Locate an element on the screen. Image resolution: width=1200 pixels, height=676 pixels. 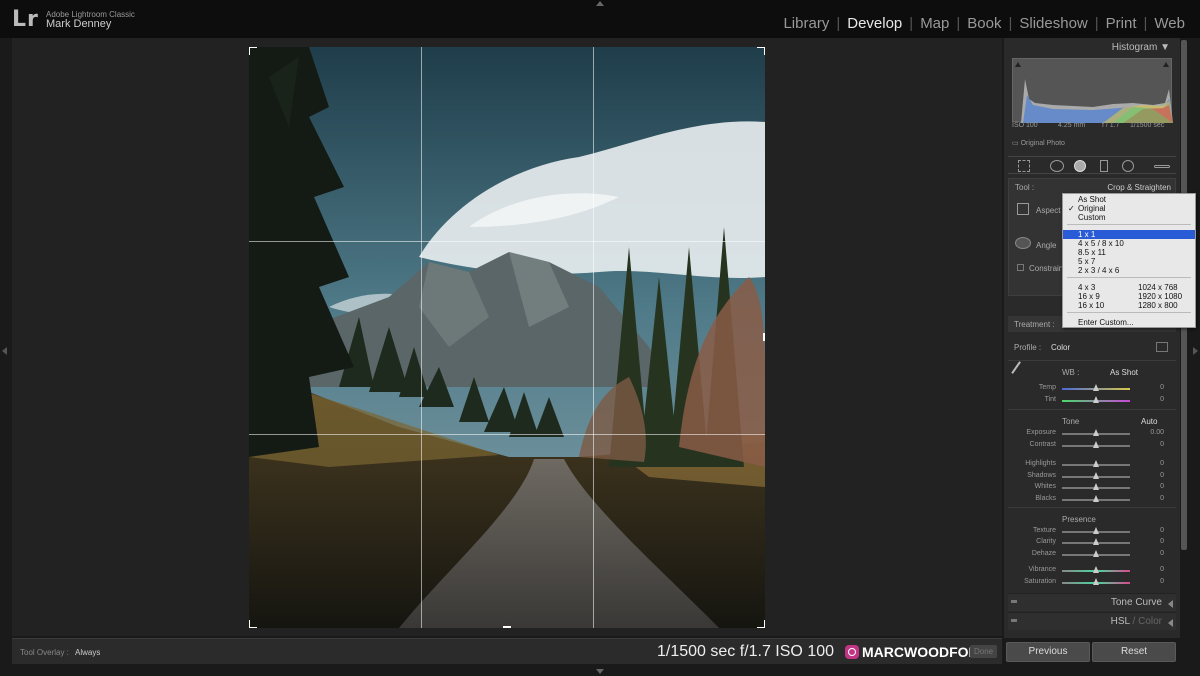
histogram-graph is located at coordinates (1093, 101).